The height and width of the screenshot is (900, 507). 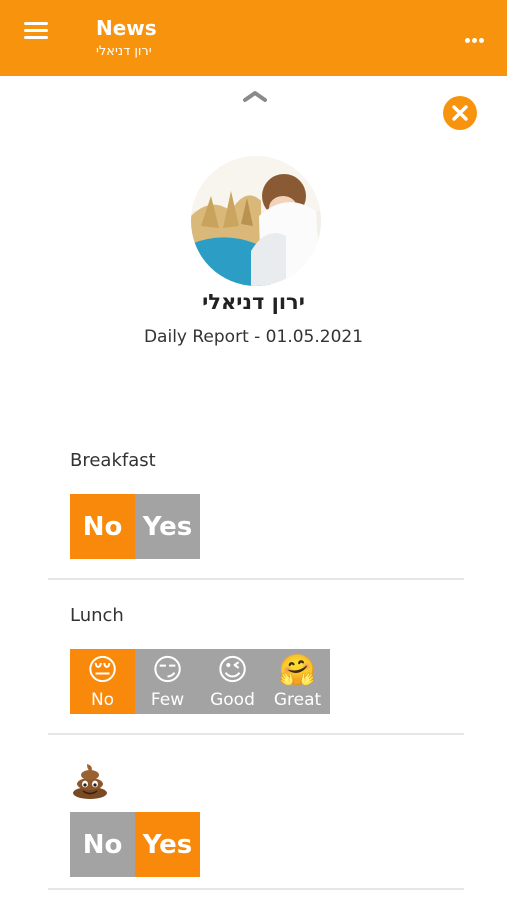 I want to click on top-app-bar: News ירון דניאלי, so click(x=253, y=38).